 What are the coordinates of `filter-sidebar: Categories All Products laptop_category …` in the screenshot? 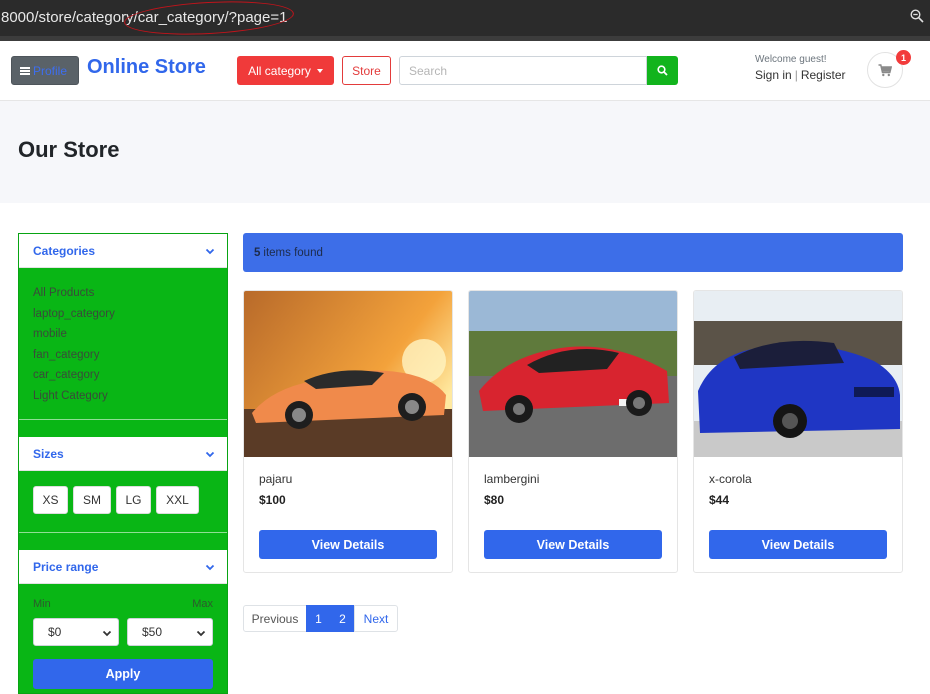 It's located at (123, 463).